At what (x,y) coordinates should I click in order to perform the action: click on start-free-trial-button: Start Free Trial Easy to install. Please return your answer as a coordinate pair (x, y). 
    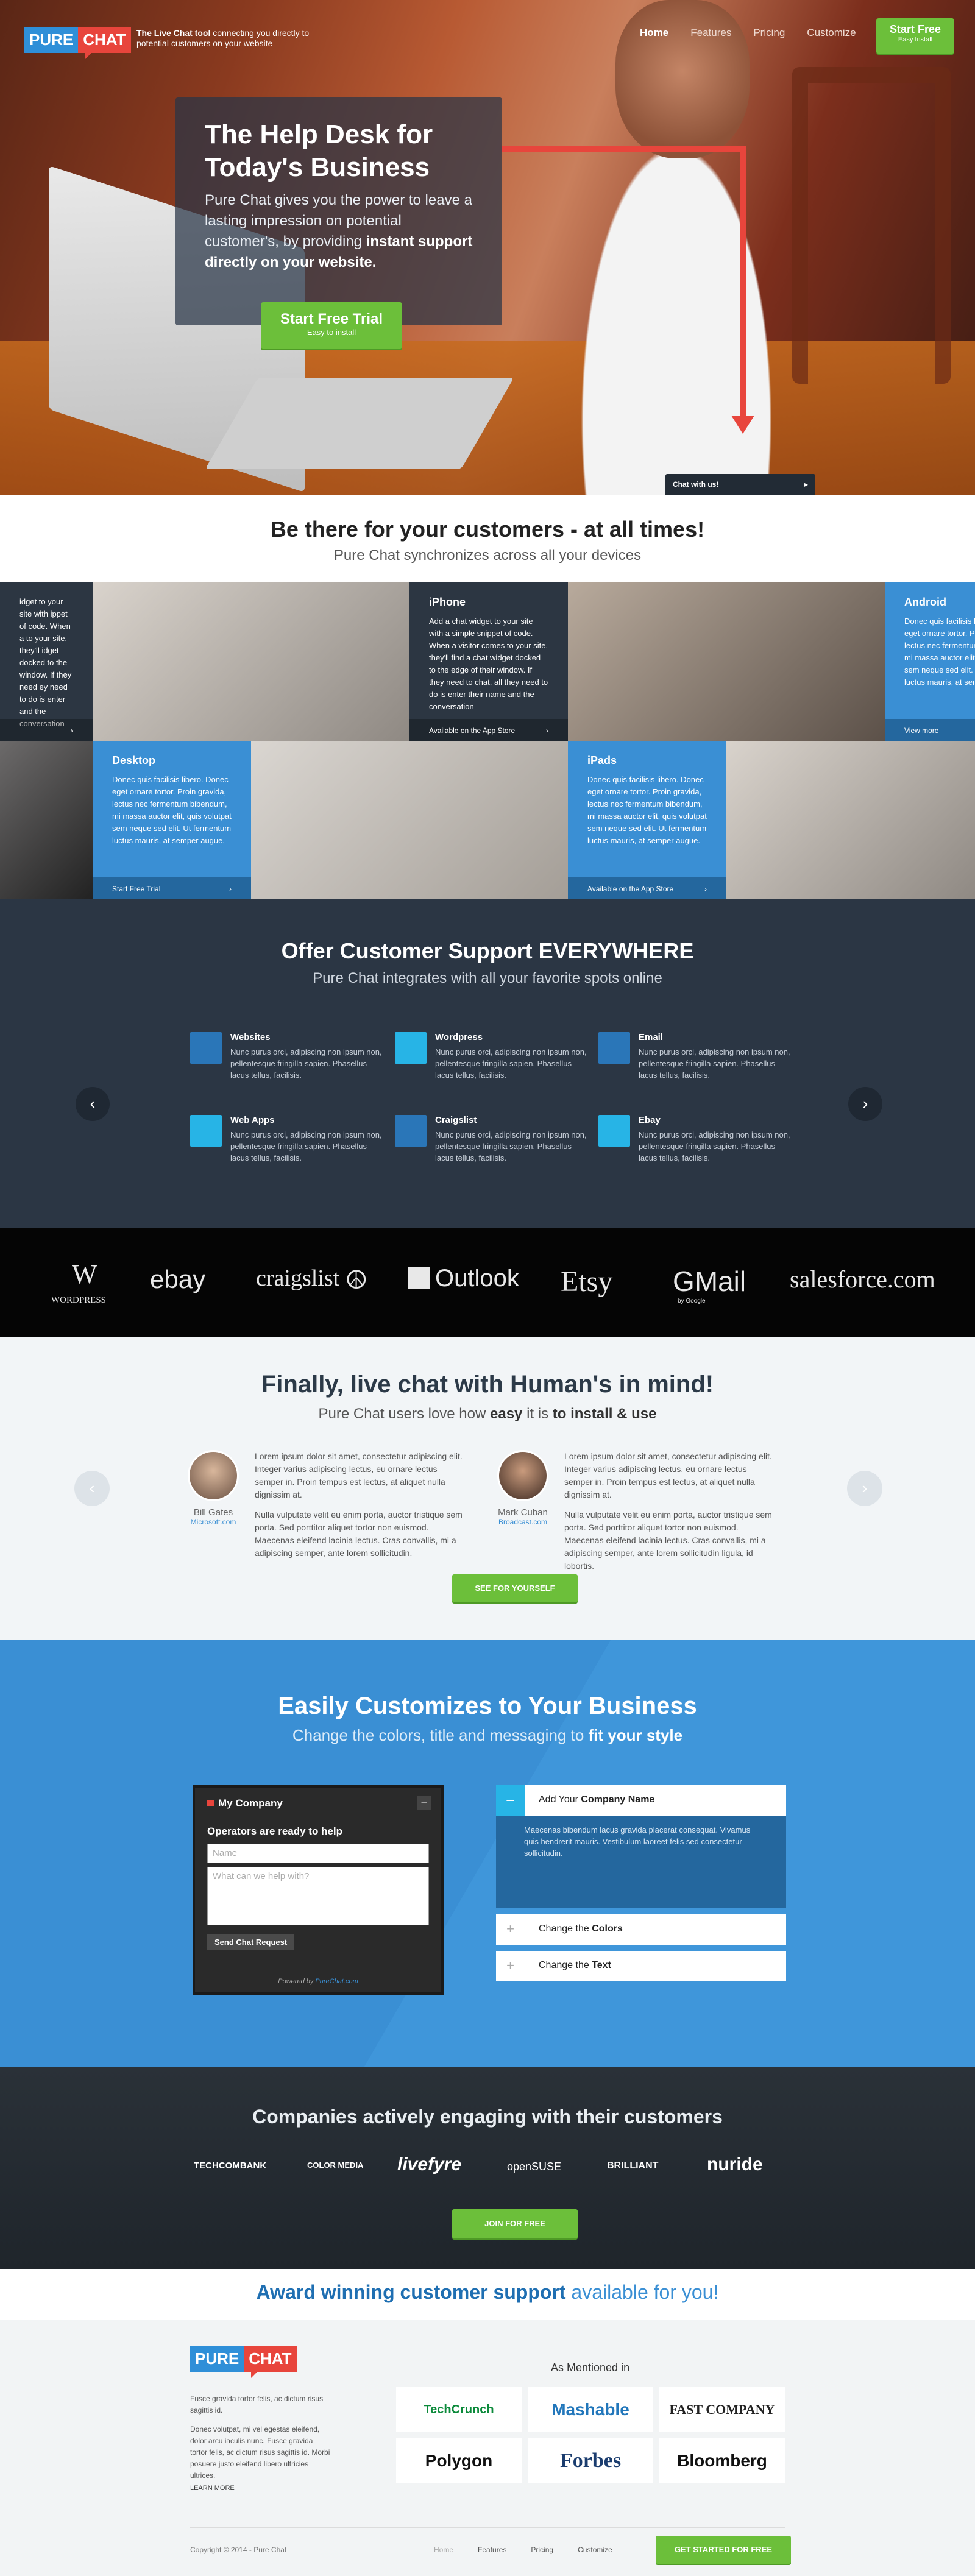
    Looking at the image, I should click on (331, 325).